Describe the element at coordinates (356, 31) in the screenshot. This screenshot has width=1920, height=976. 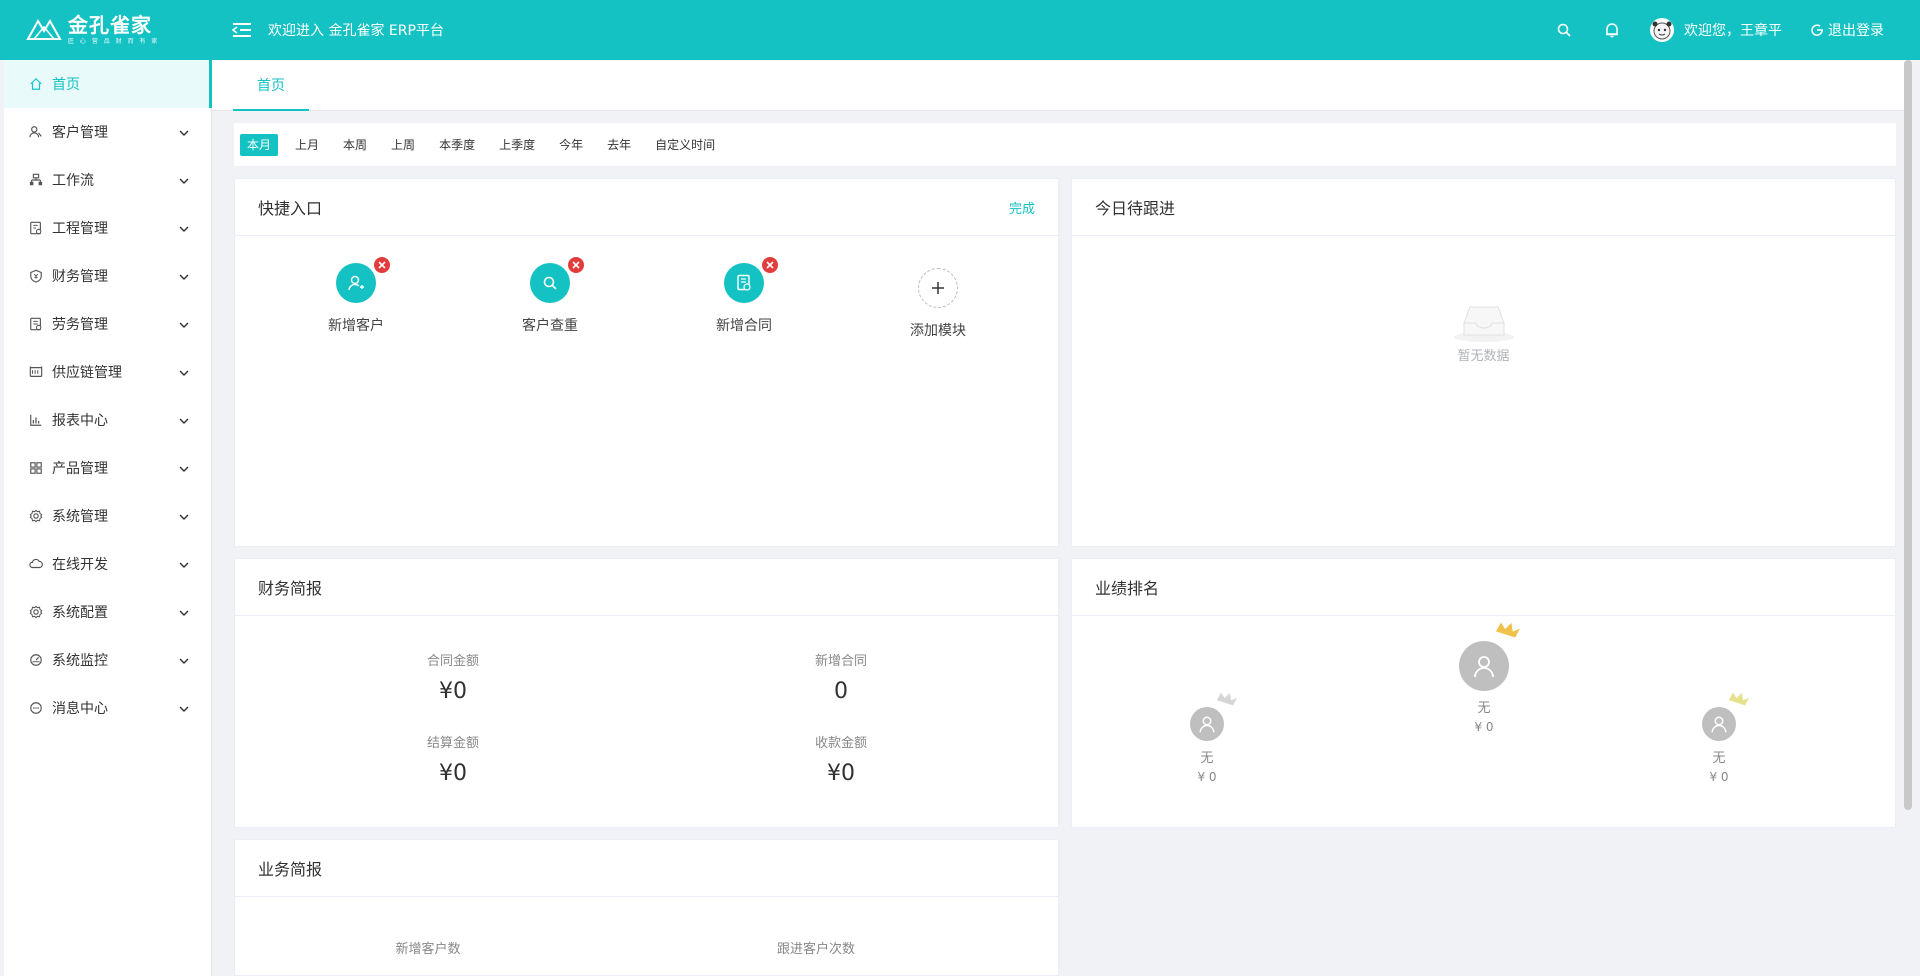
I see `welcome-text: 欢迎进入 金孔雀家 ERP平台` at that location.